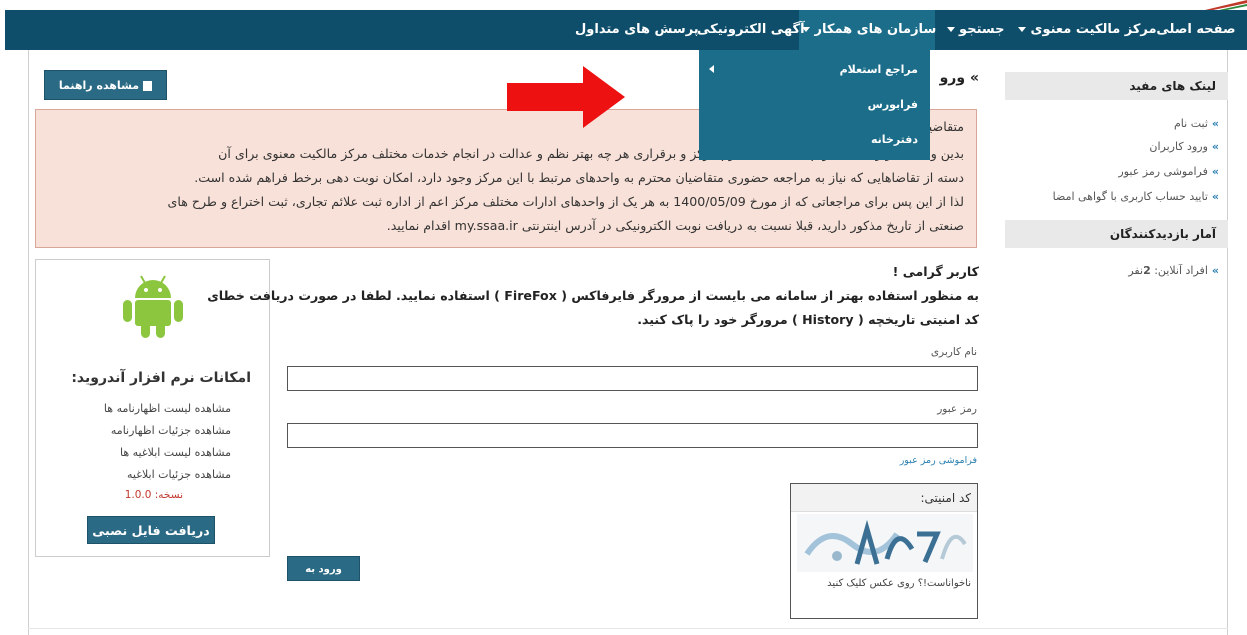 This screenshot has height=635, width=1247. I want to click on nav-faq: پرسش های متداول, so click(637, 30).